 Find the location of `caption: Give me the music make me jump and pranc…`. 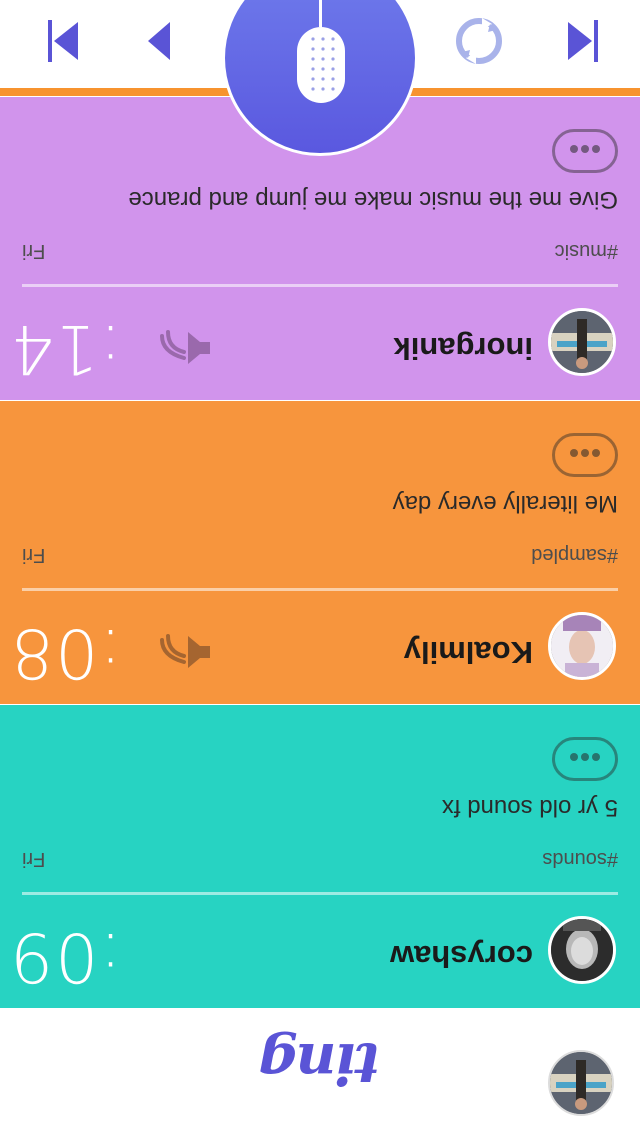

caption: Give me the music make me jump and pranc… is located at coordinates (373, 199).